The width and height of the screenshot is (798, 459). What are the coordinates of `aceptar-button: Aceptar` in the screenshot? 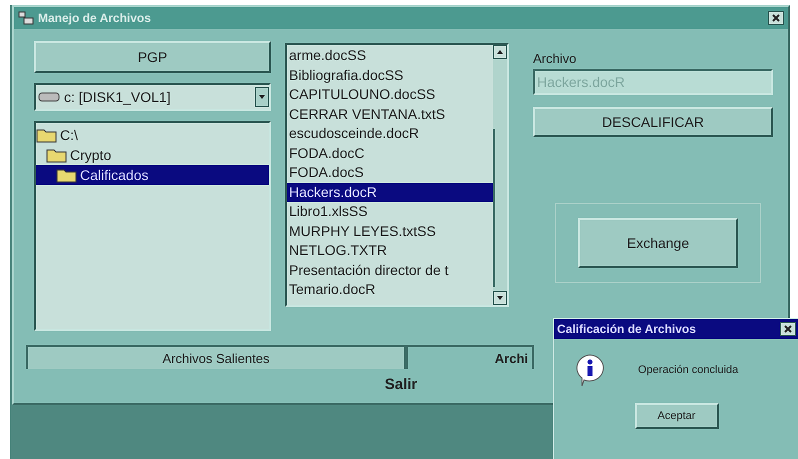 It's located at (676, 416).